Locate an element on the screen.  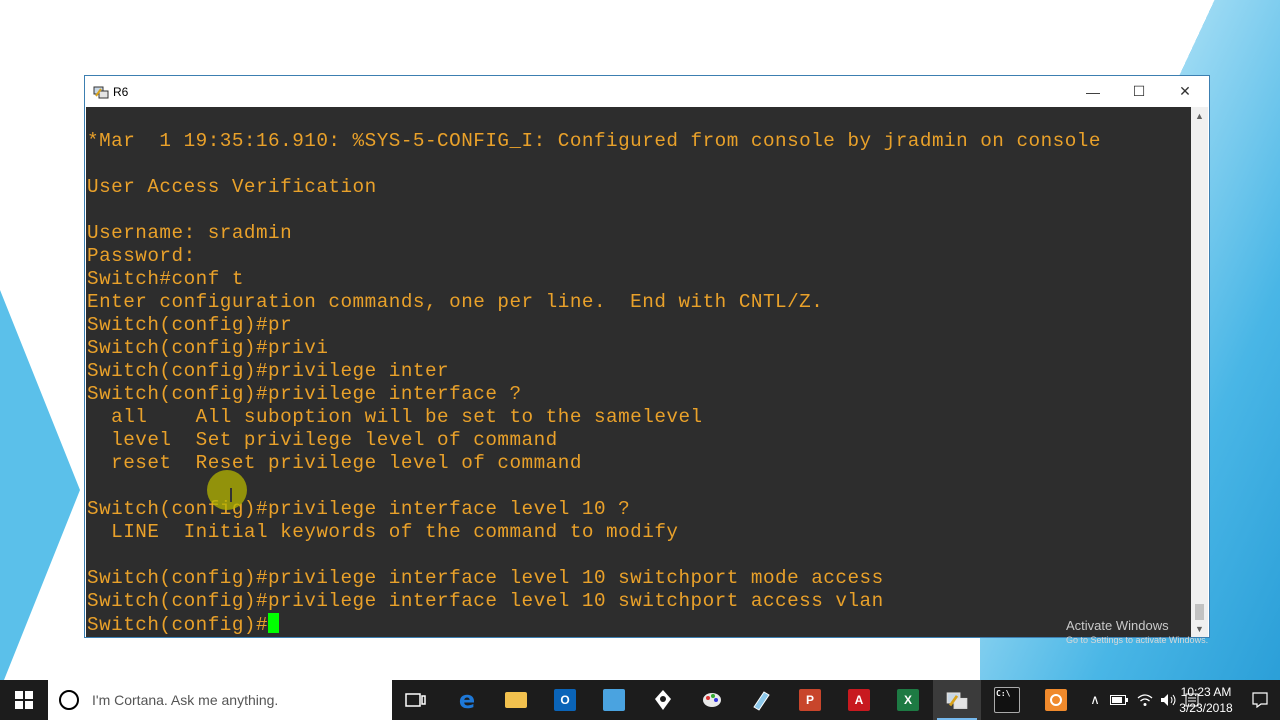
acrobat-button: A is located at coordinates (859, 700).